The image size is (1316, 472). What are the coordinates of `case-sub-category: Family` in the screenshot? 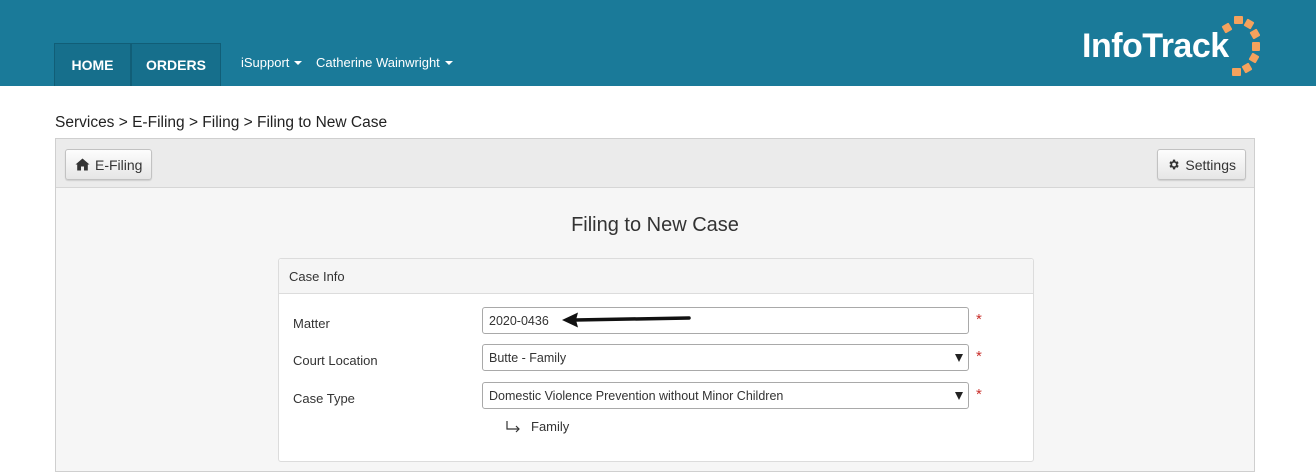 It's located at (537, 426).